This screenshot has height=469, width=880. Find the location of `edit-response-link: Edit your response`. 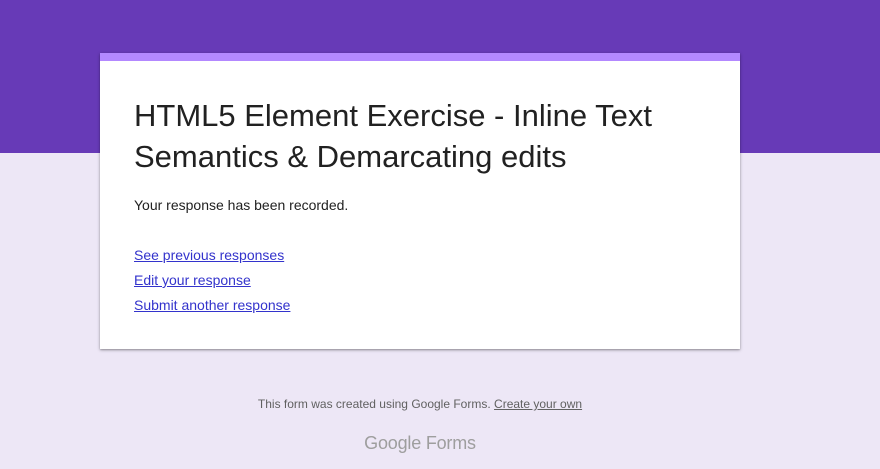

edit-response-link: Edit your response is located at coordinates (212, 283).